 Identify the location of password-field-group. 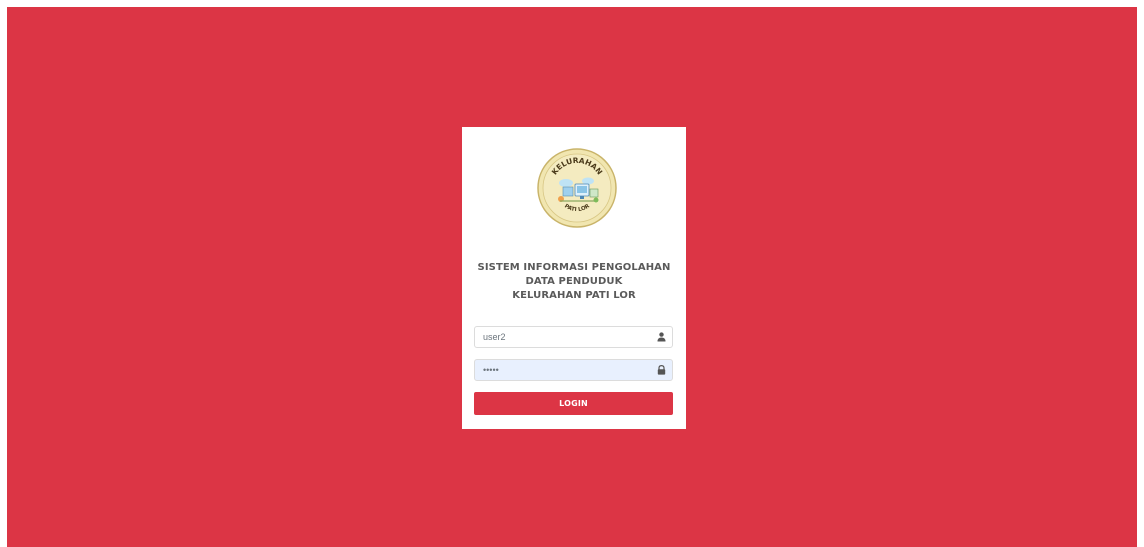
(573, 370).